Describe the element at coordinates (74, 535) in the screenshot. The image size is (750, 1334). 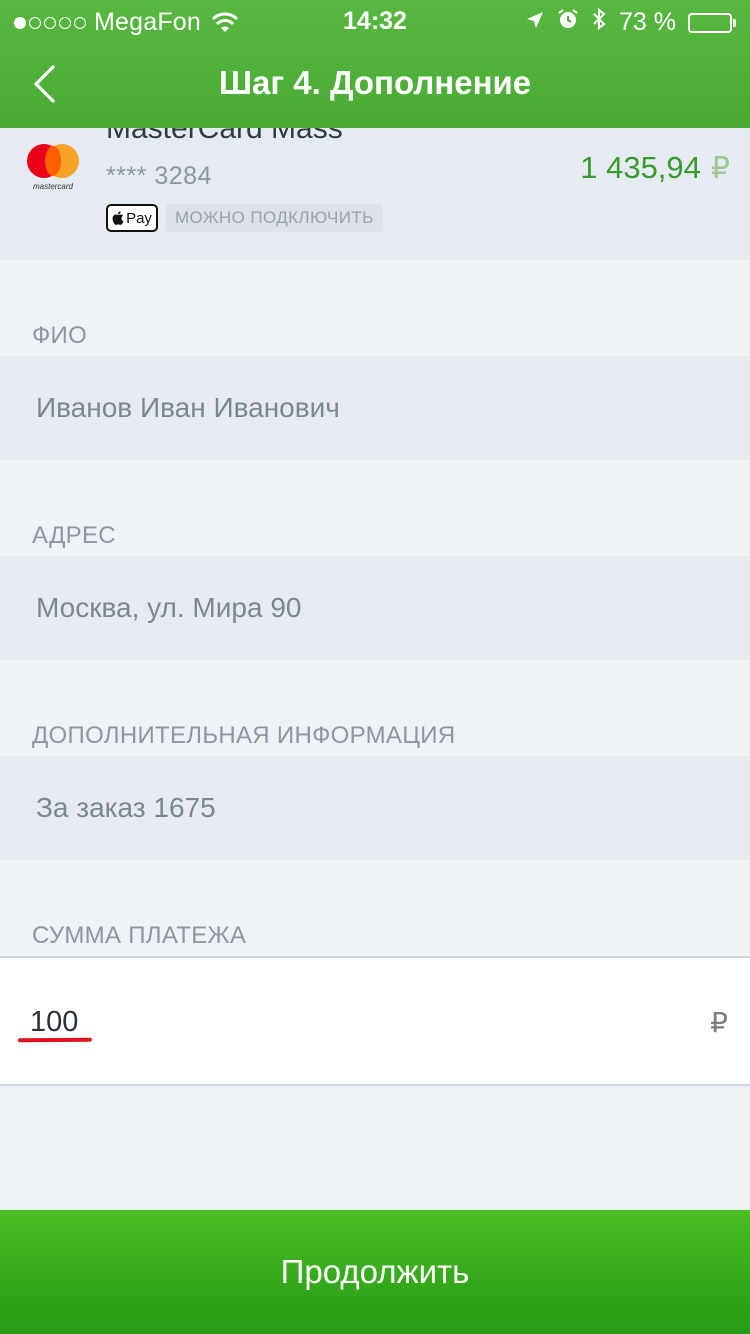
I see `address-label: АДРЕС` at that location.